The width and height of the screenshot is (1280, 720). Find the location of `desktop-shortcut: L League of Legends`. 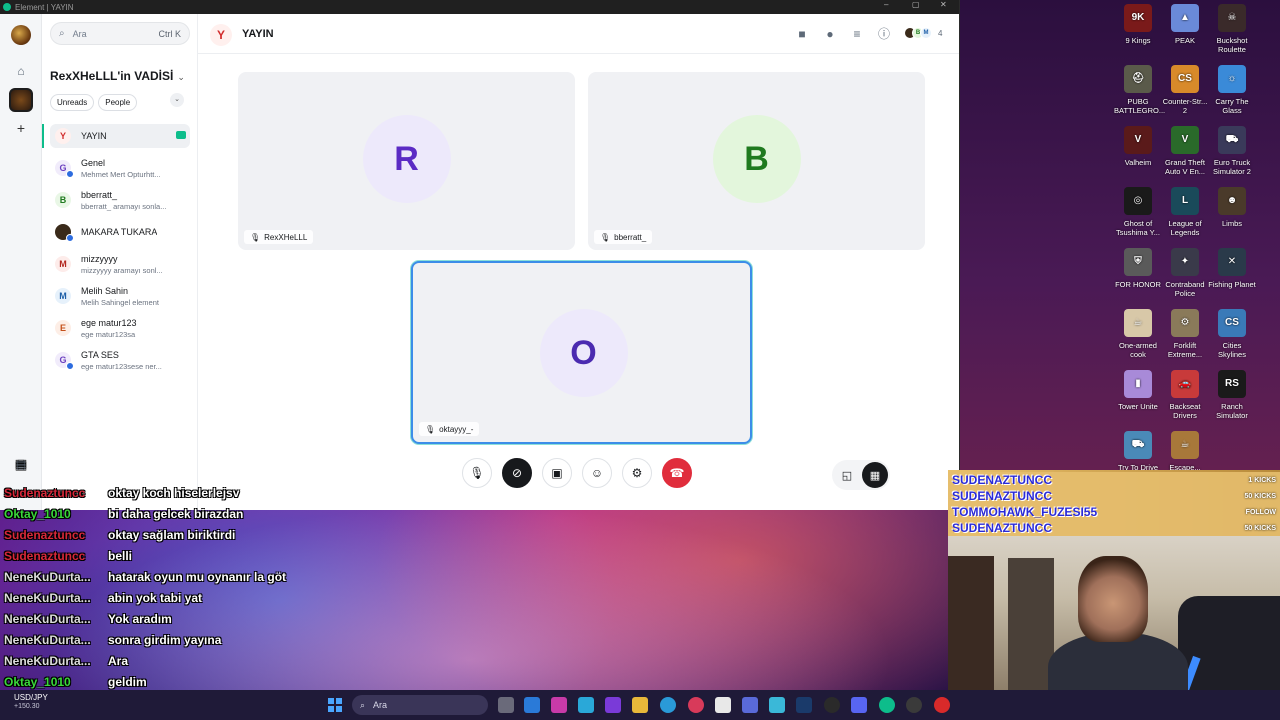

desktop-shortcut: L League of Legends is located at coordinates (1185, 212).